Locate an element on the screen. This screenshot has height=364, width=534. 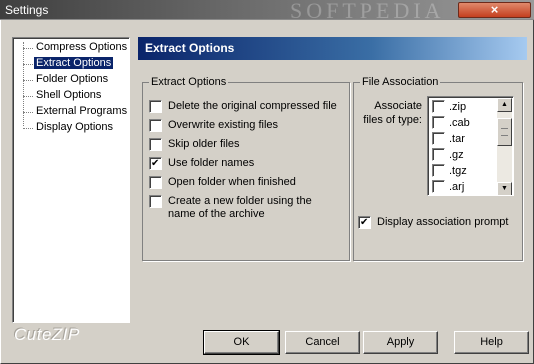
file-type-label: .gz is located at coordinates (456, 154).